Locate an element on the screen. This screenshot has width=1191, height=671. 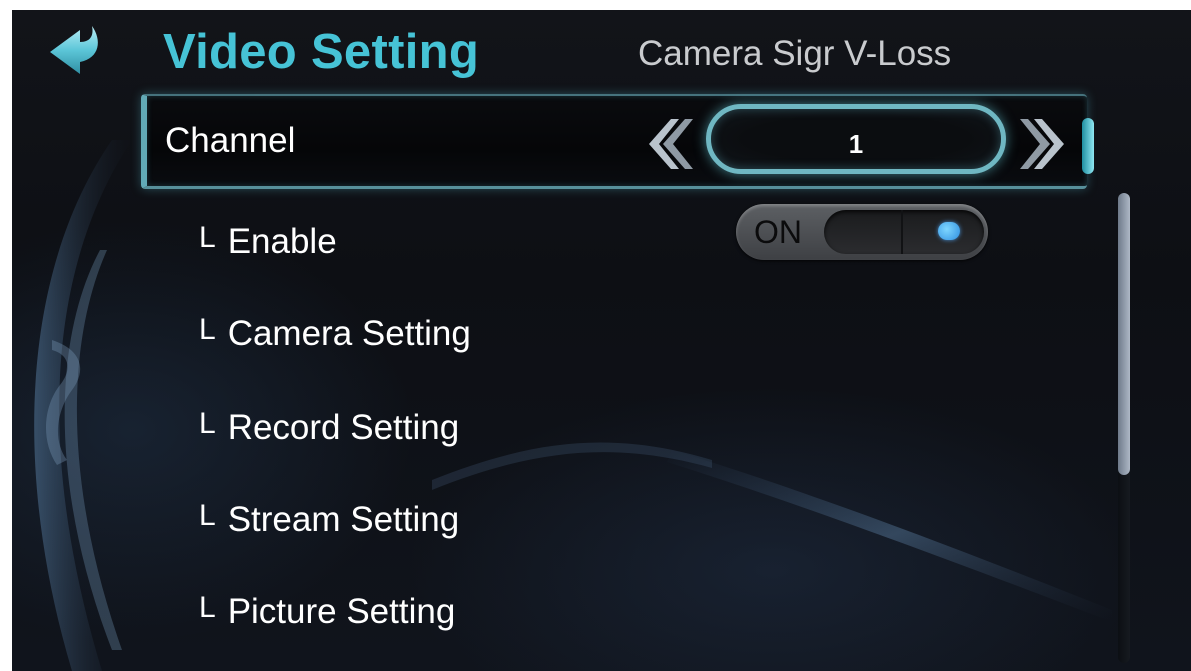
channel-label: Channel is located at coordinates (230, 140).